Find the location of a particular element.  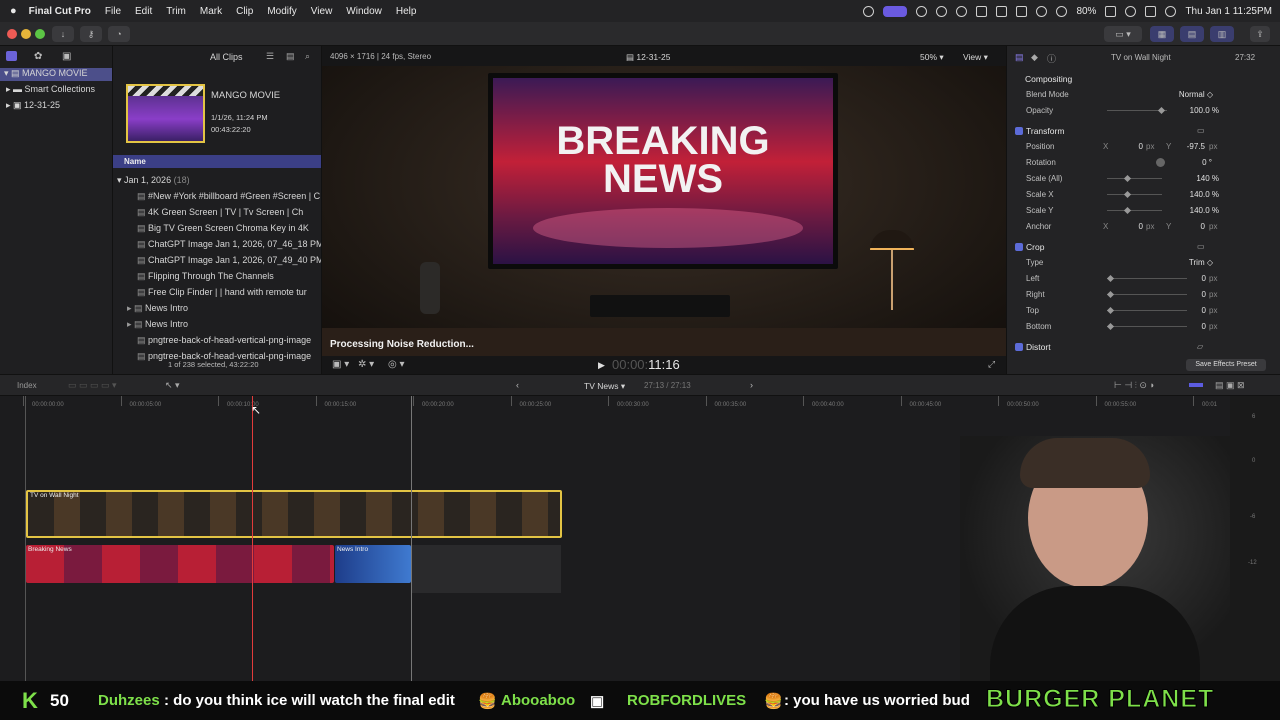

library-item-event: ▸ ▣ 12-31-25 is located at coordinates (33, 105).